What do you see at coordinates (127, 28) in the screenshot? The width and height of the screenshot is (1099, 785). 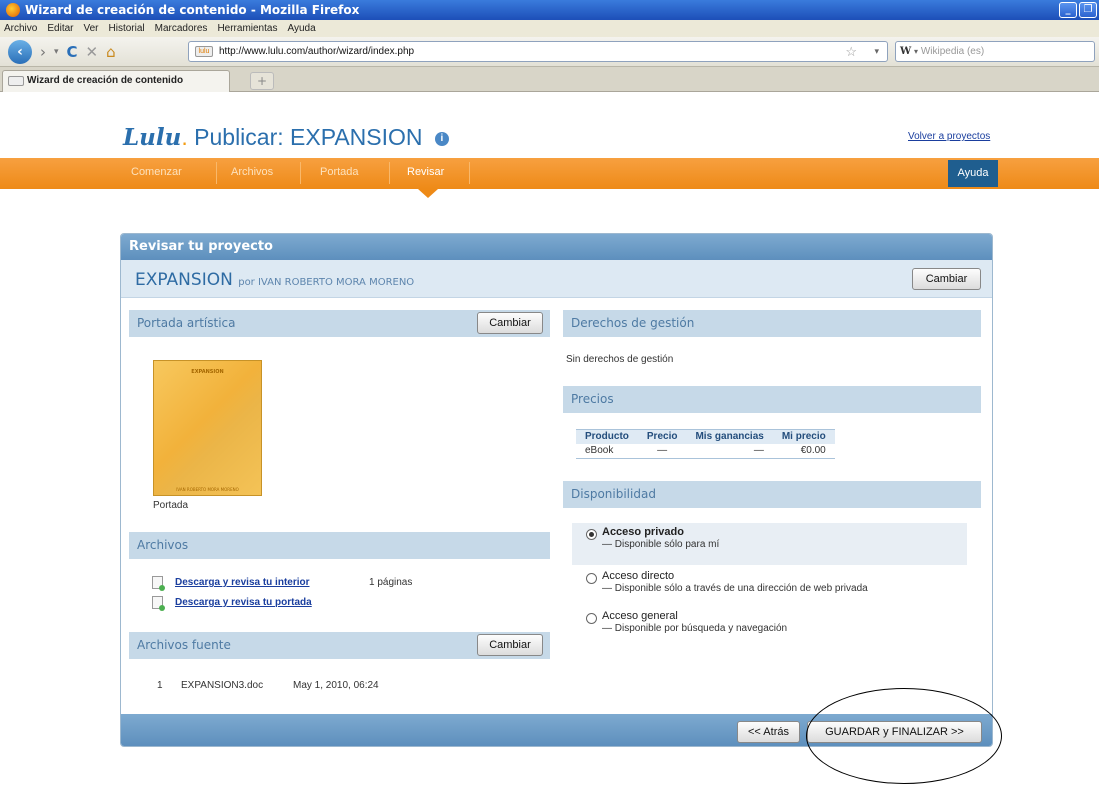 I see `menu-historial: Historial` at bounding box center [127, 28].